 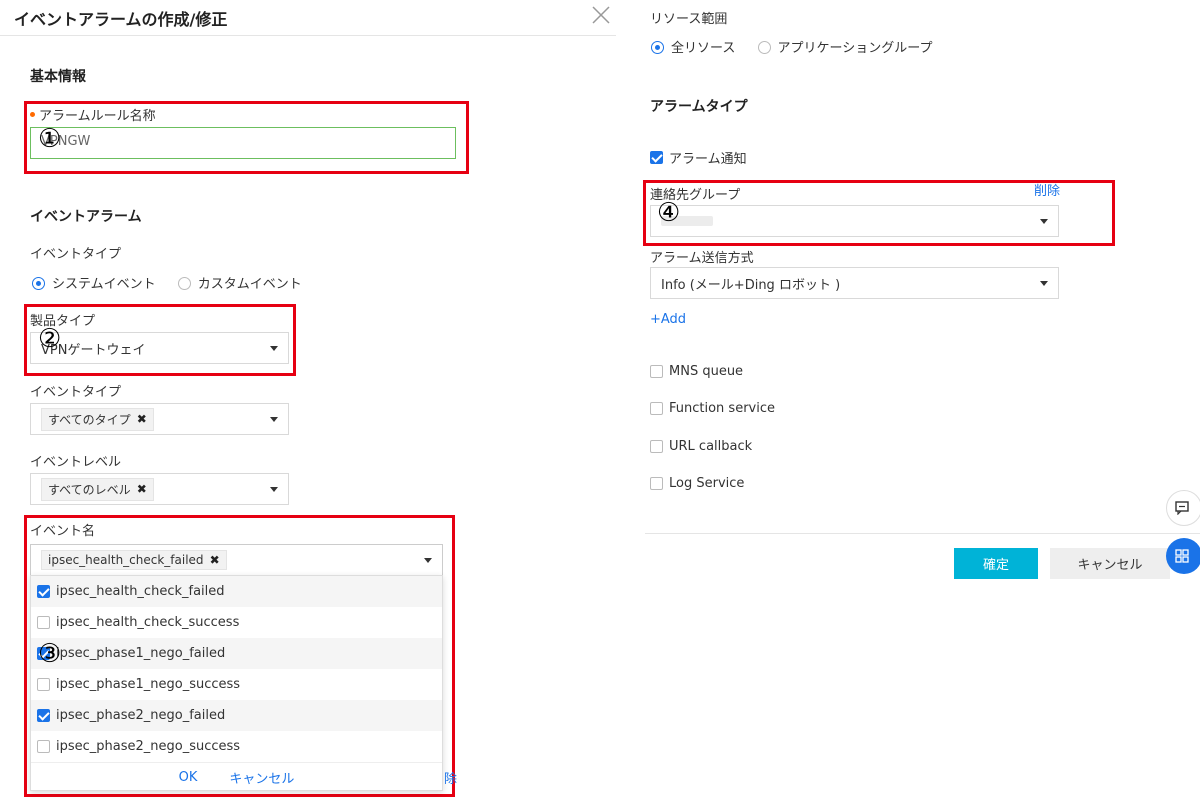 I want to click on footer-divider, so click(x=922, y=533).